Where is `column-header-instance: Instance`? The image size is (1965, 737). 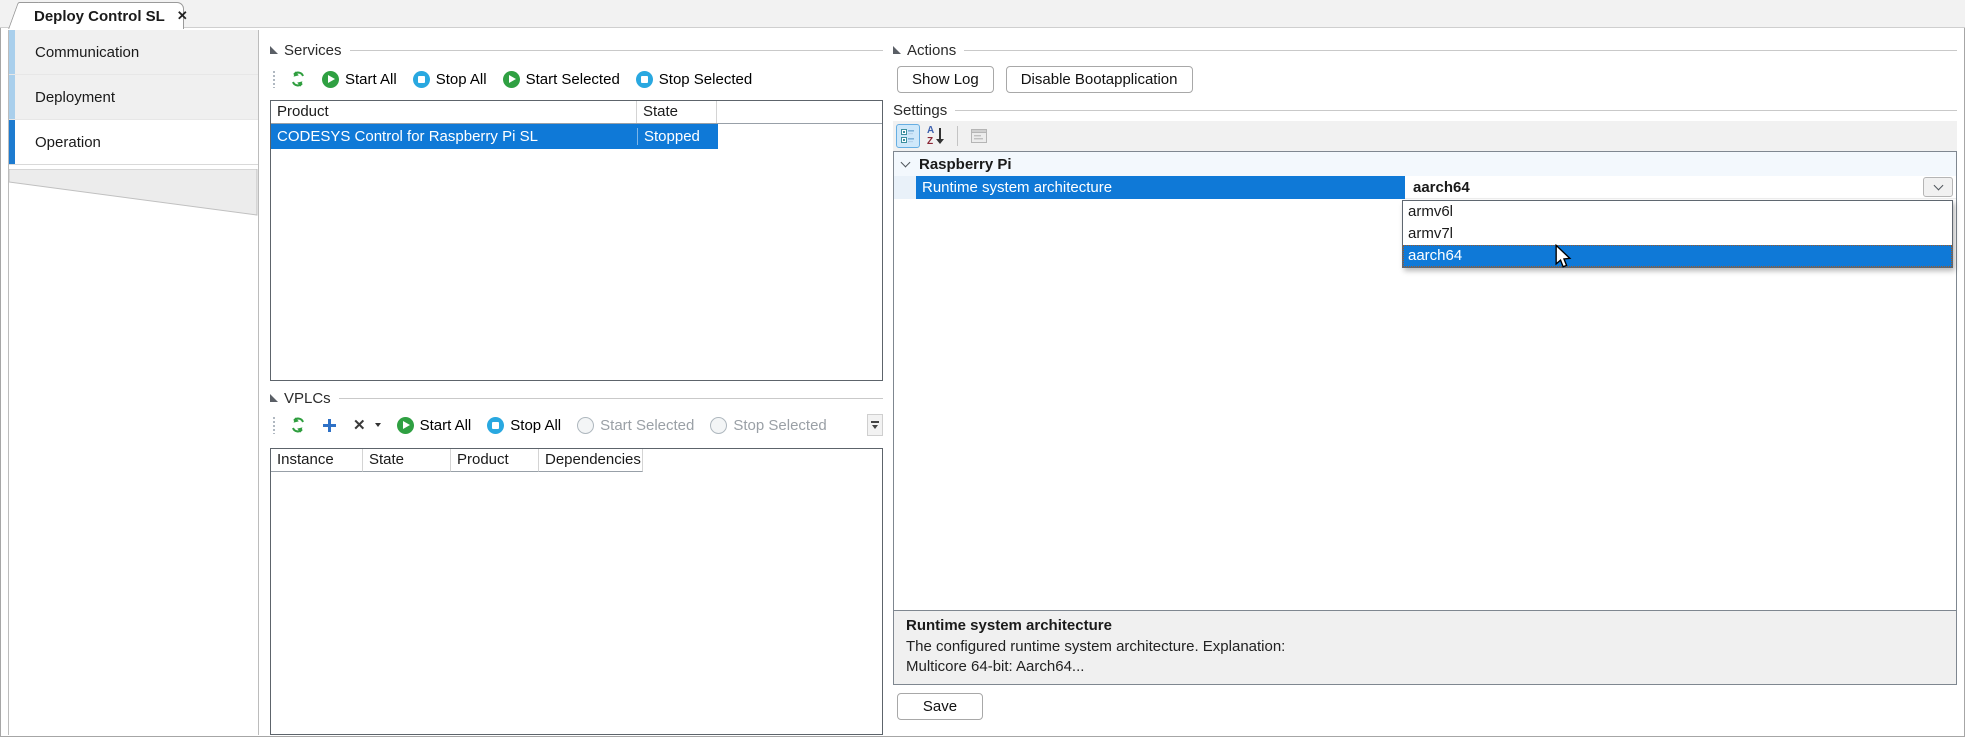
column-header-instance: Instance is located at coordinates (317, 460).